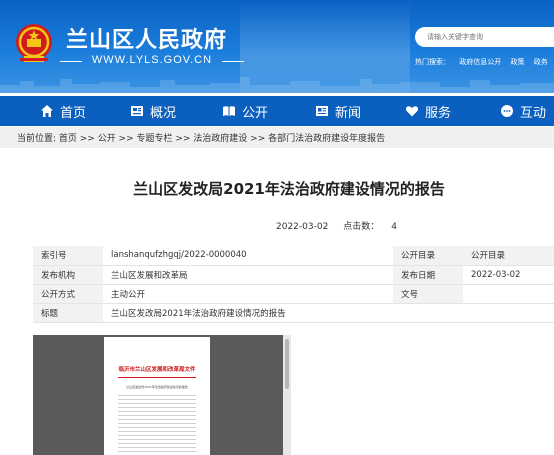  I want to click on news-icon, so click(322, 111).